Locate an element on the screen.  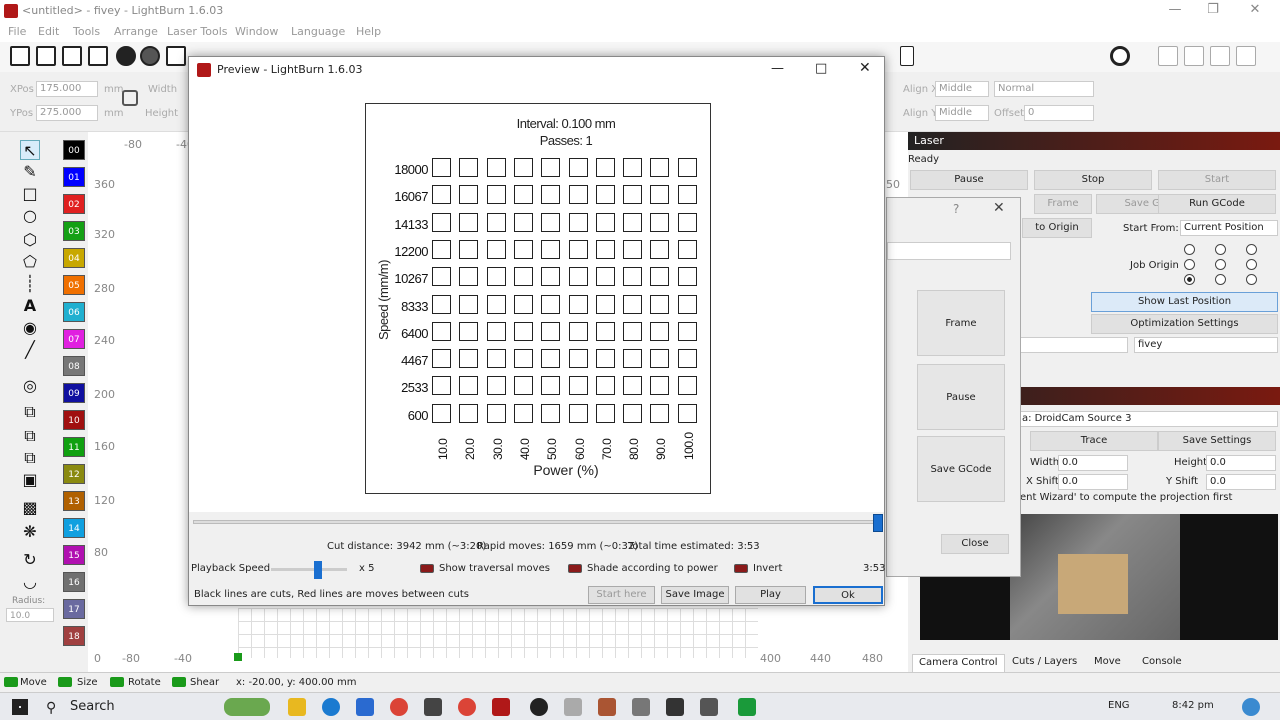
menu-arrange: Arrange is located at coordinates (136, 31).